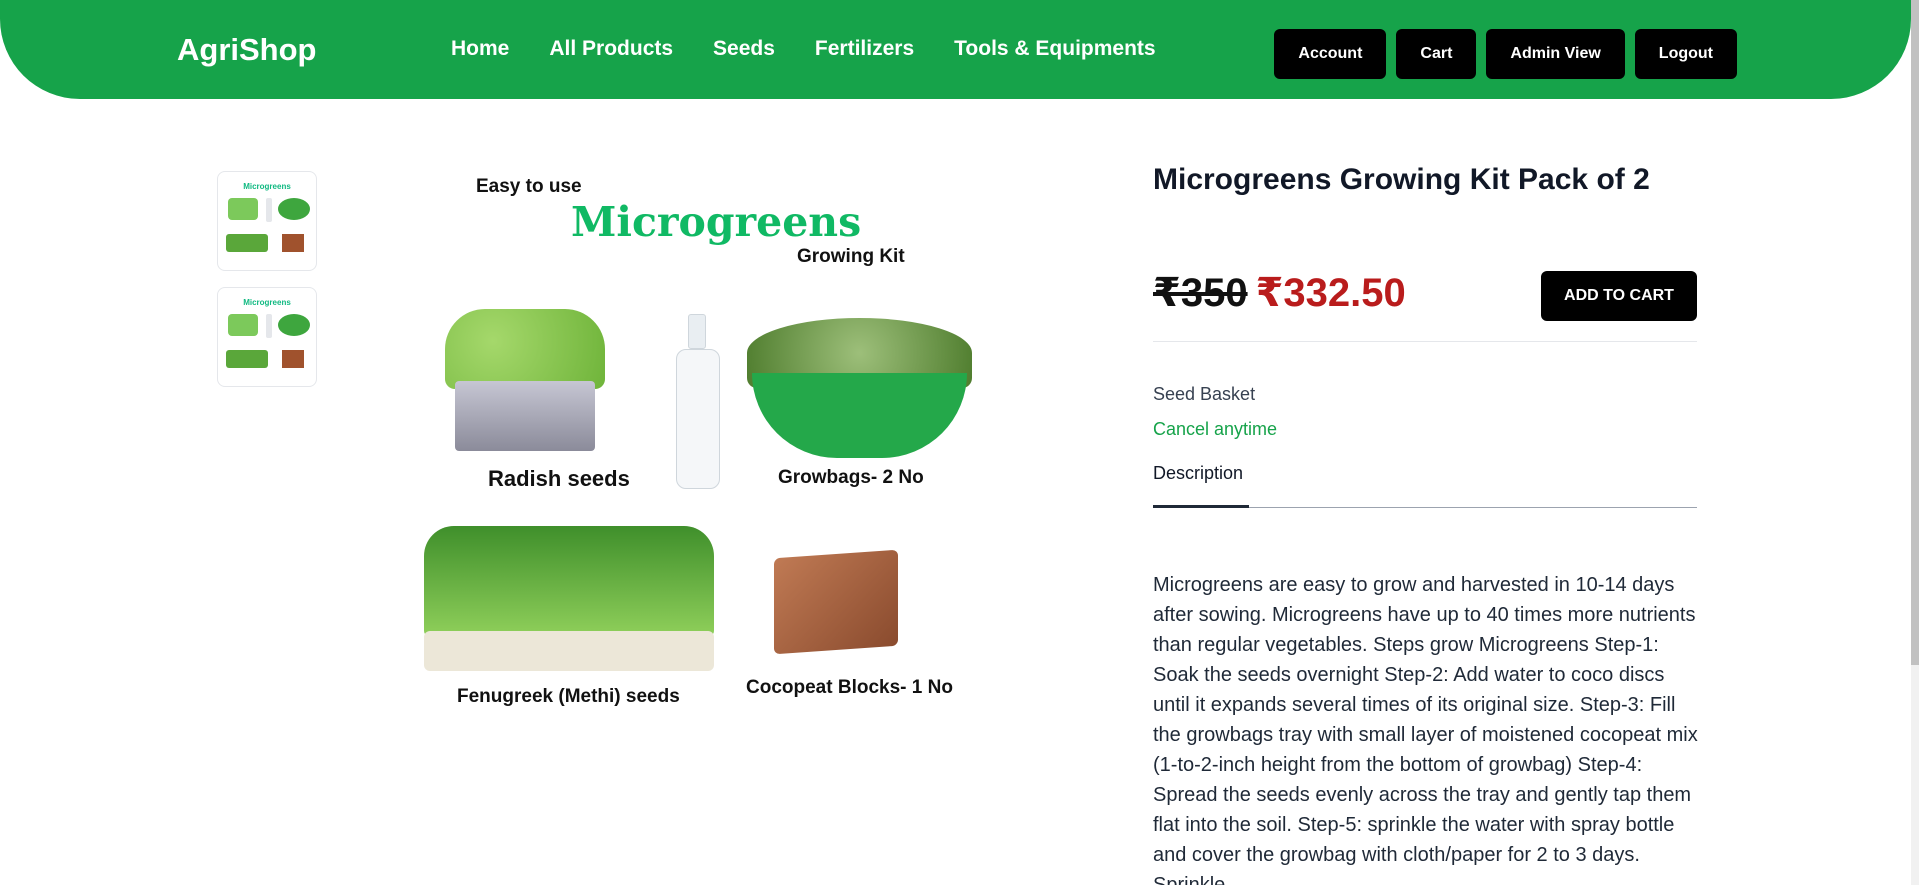  I want to click on tab-active-indicator, so click(1201, 506).